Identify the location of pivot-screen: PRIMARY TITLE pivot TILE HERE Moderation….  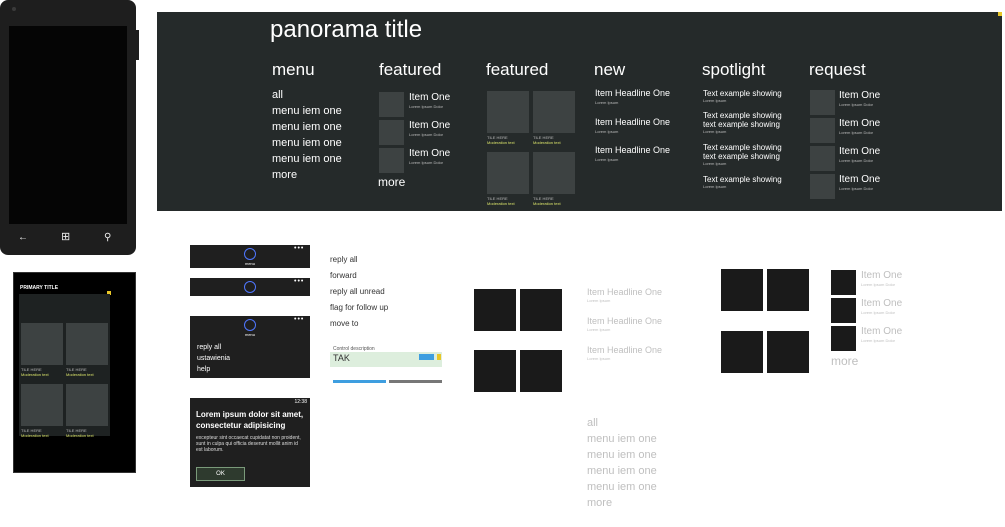
(74, 372).